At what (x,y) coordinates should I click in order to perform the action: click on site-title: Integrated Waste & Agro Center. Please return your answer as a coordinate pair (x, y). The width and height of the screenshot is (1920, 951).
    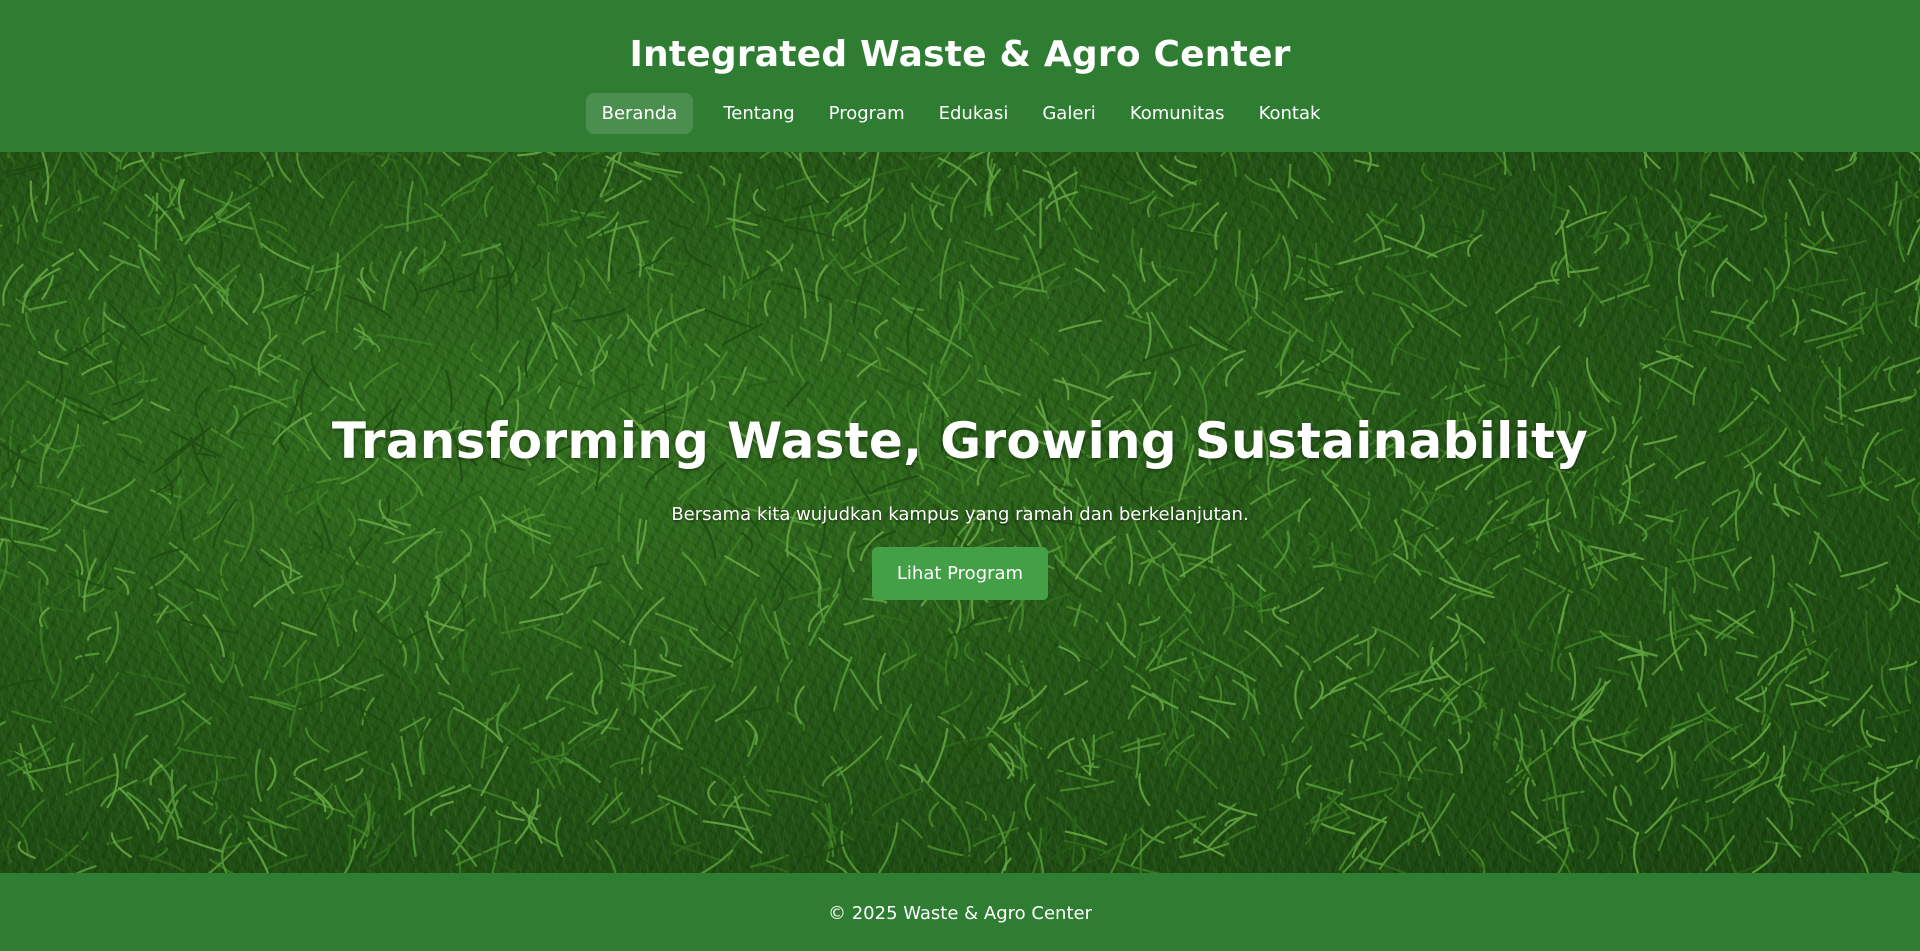
    Looking at the image, I should click on (960, 54).